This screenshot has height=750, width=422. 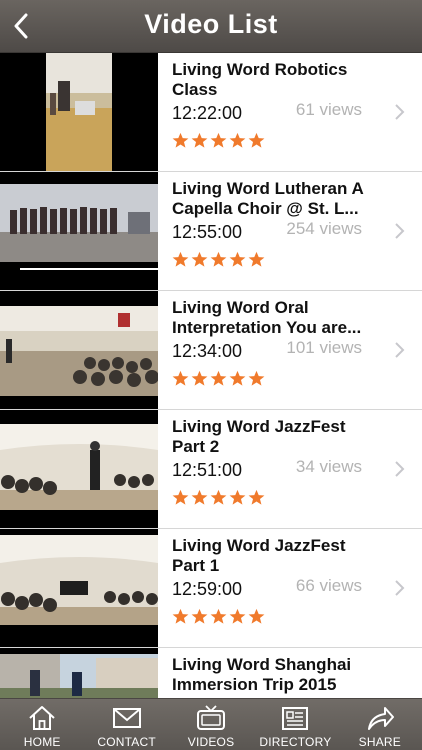 I want to click on tab-directory: DIRECTORY, so click(x=295, y=724).